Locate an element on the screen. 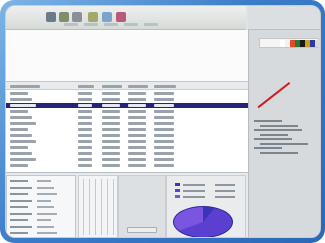 The image size is (325, 243). color-swatch-strip is located at coordinates (289, 43).